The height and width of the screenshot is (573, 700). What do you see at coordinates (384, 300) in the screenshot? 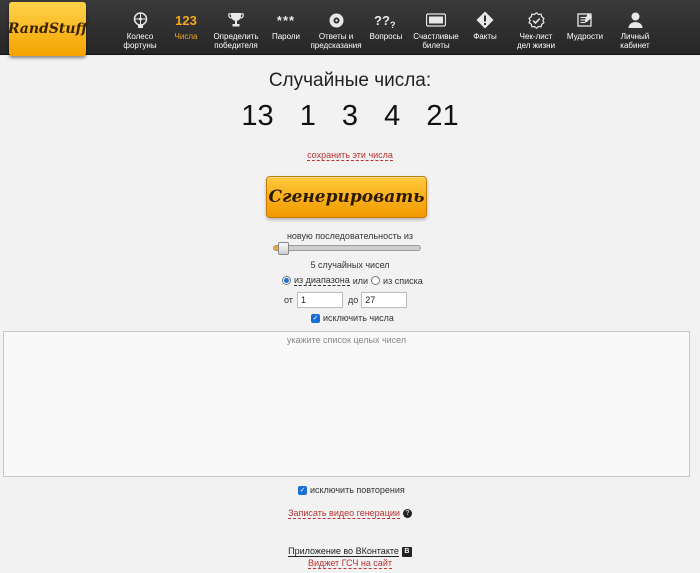
I see `to-input` at bounding box center [384, 300].